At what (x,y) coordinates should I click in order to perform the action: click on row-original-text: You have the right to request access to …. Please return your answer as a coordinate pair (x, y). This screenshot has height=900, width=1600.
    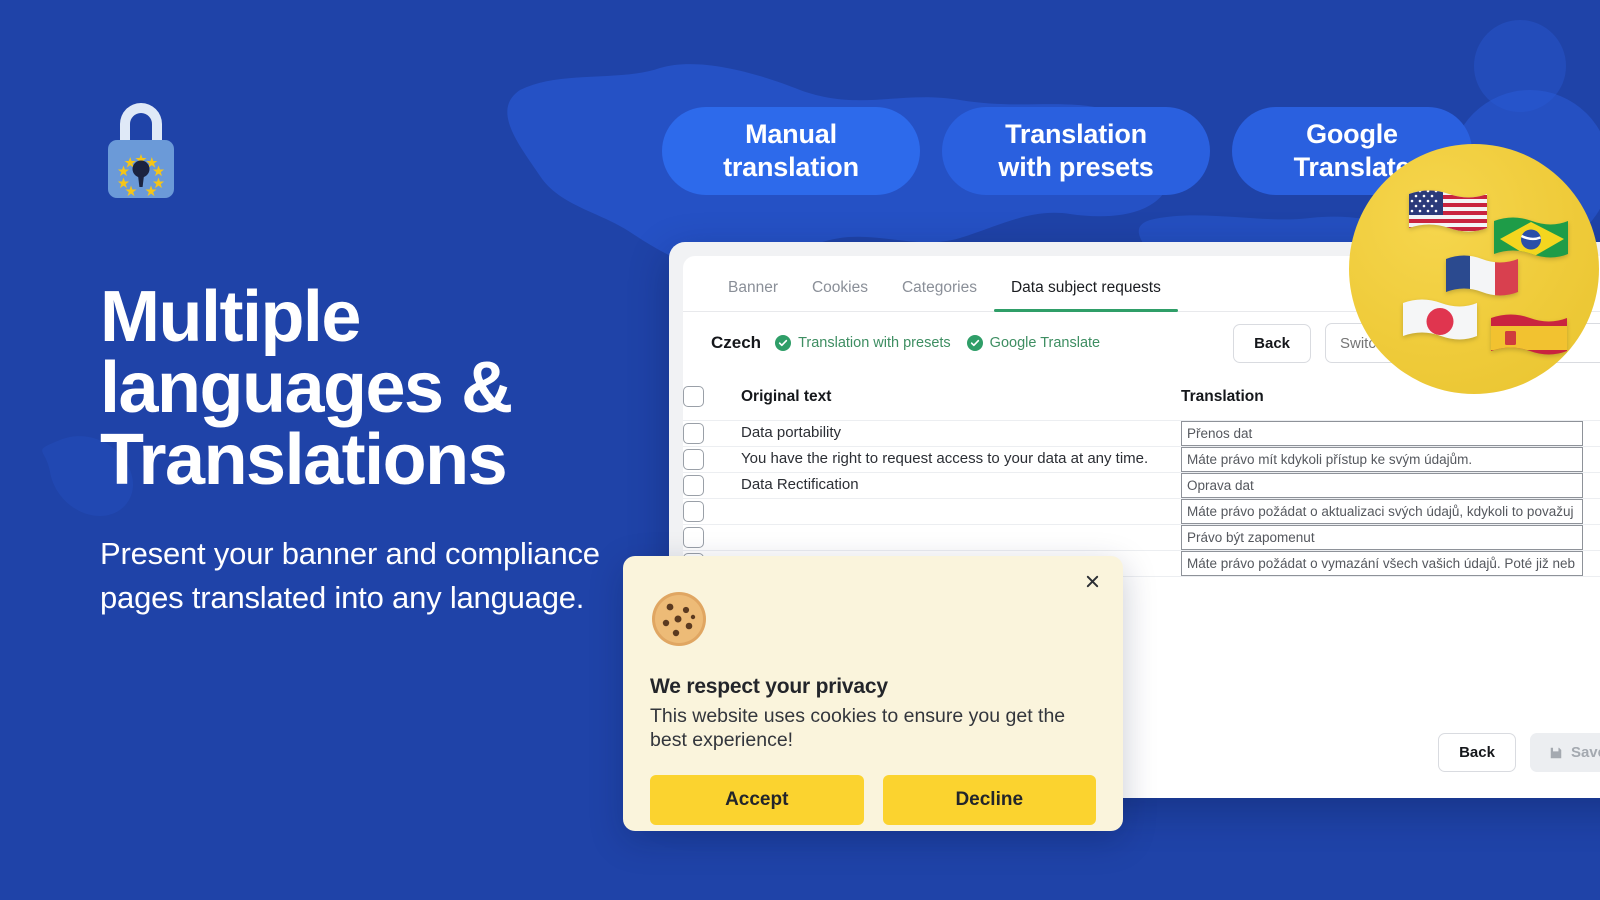
    Looking at the image, I should click on (945, 459).